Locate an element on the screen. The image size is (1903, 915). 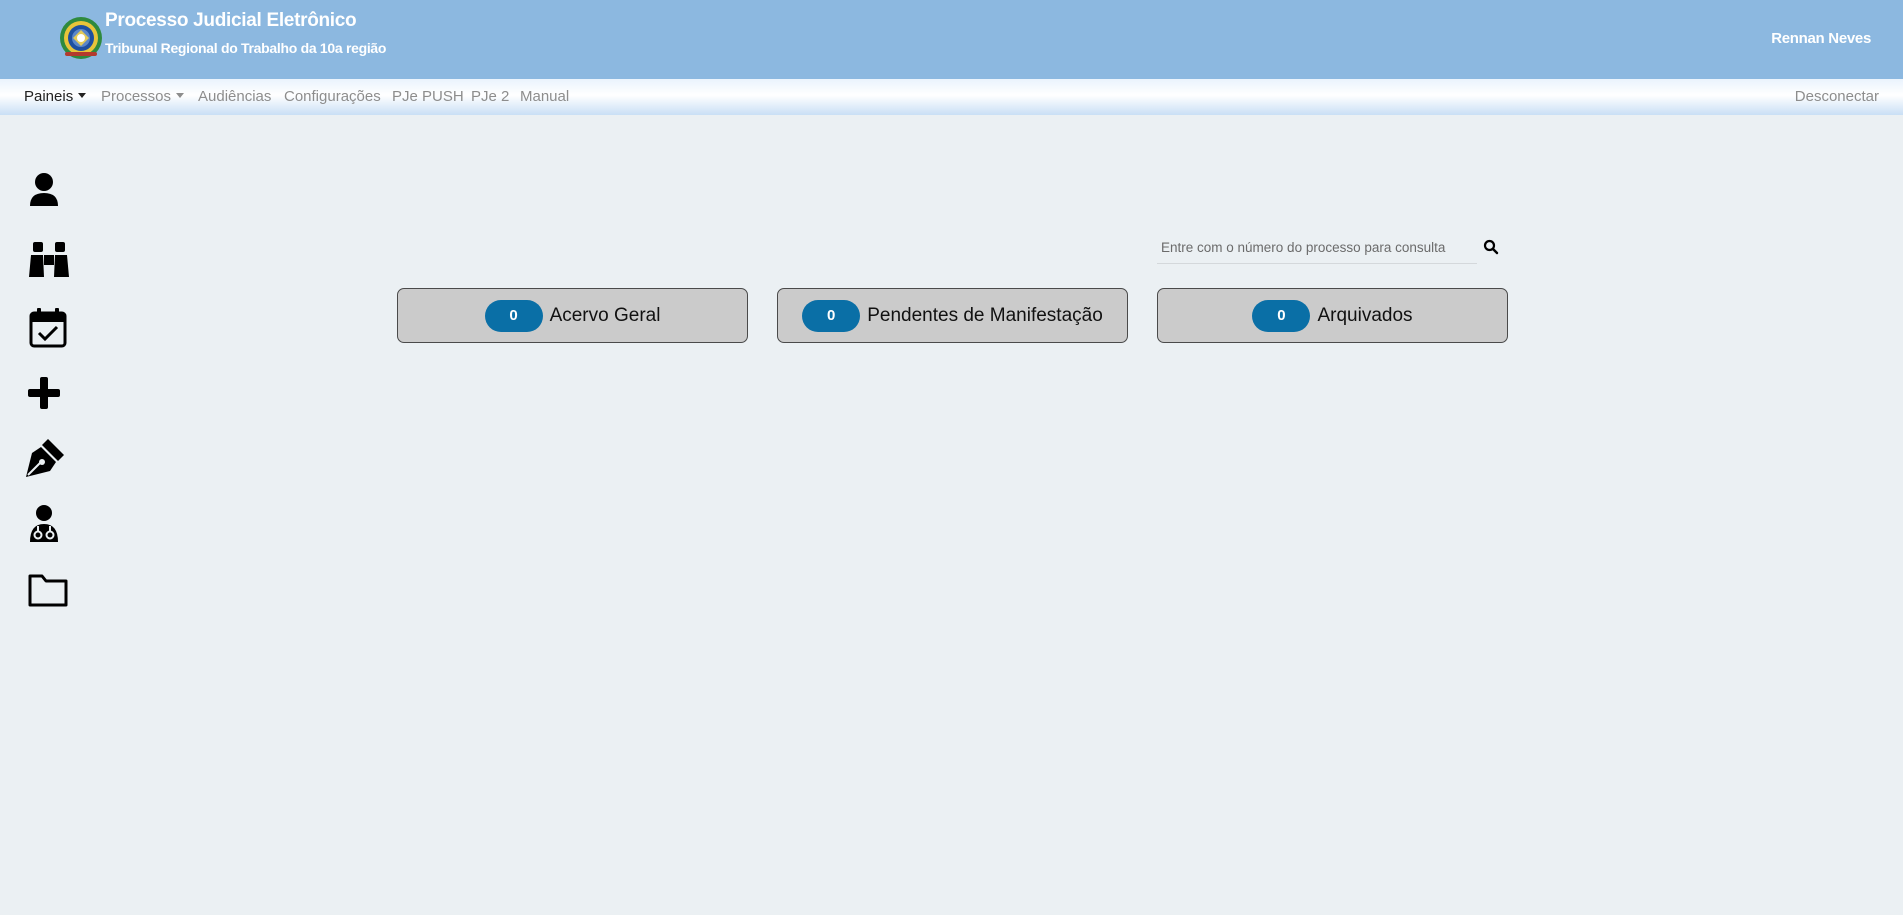
nav-item-manual: Manual is located at coordinates (544, 96).